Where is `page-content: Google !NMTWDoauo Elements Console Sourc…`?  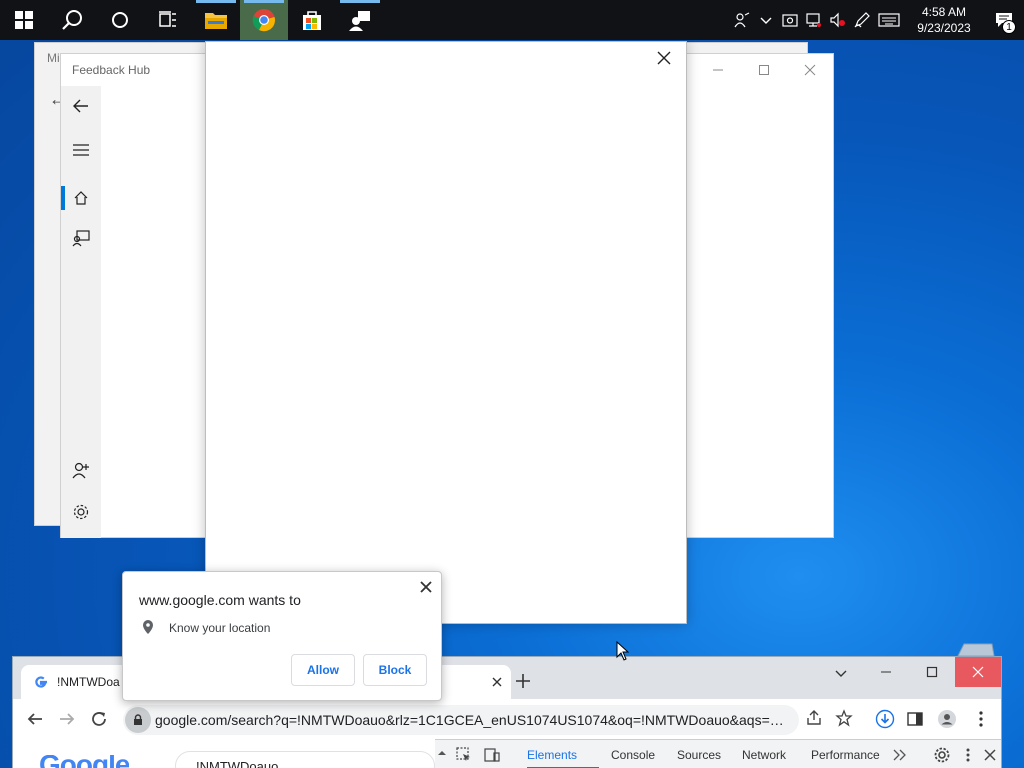
page-content: Google !NMTWDoauo Elements Console Sourc… is located at coordinates (507, 753).